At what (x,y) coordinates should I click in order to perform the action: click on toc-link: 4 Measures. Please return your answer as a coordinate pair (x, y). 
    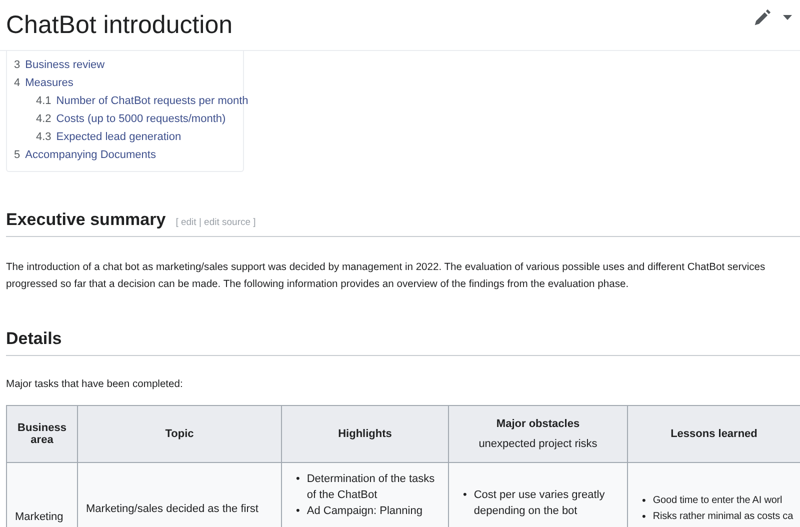
    Looking at the image, I should click on (44, 83).